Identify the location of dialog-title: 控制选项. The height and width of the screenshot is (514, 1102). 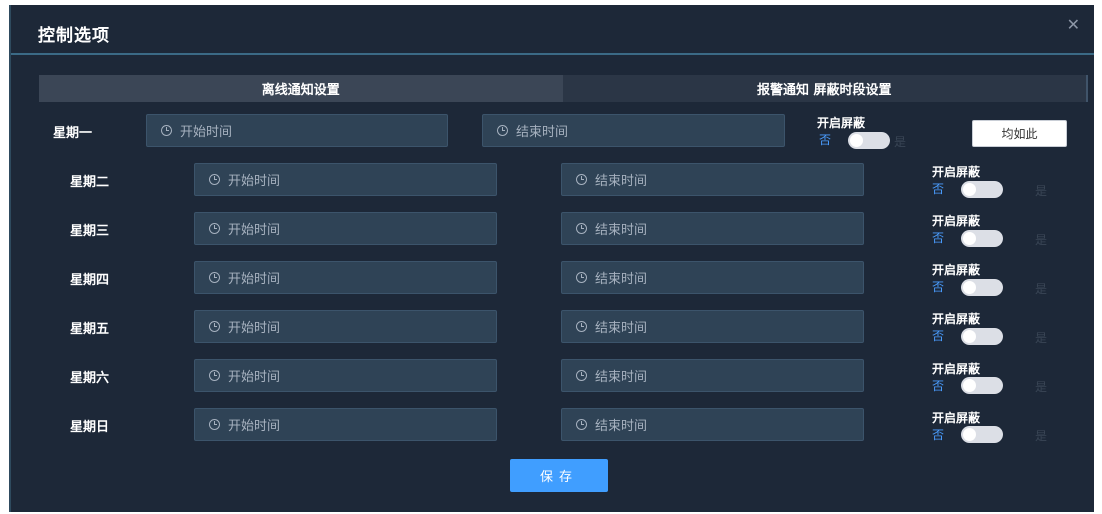
(74, 36).